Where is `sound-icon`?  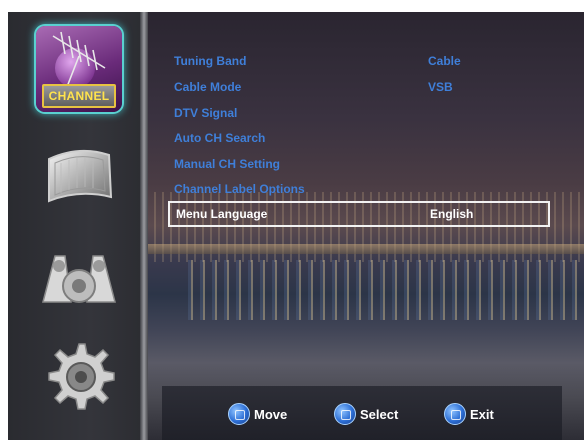
sound-icon is located at coordinates (79, 279).